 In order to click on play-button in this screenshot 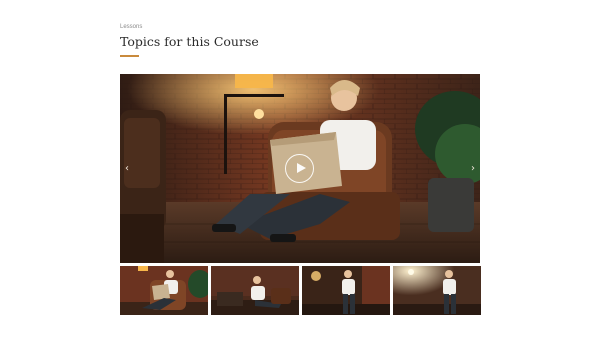, I will do `click(299, 168)`.